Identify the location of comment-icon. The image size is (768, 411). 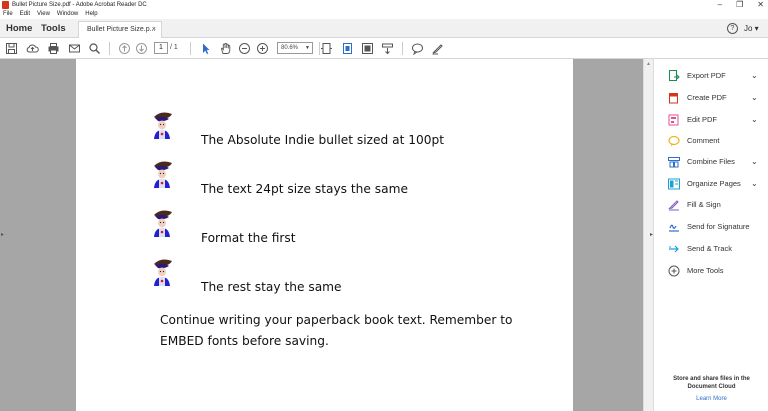
(674, 141).